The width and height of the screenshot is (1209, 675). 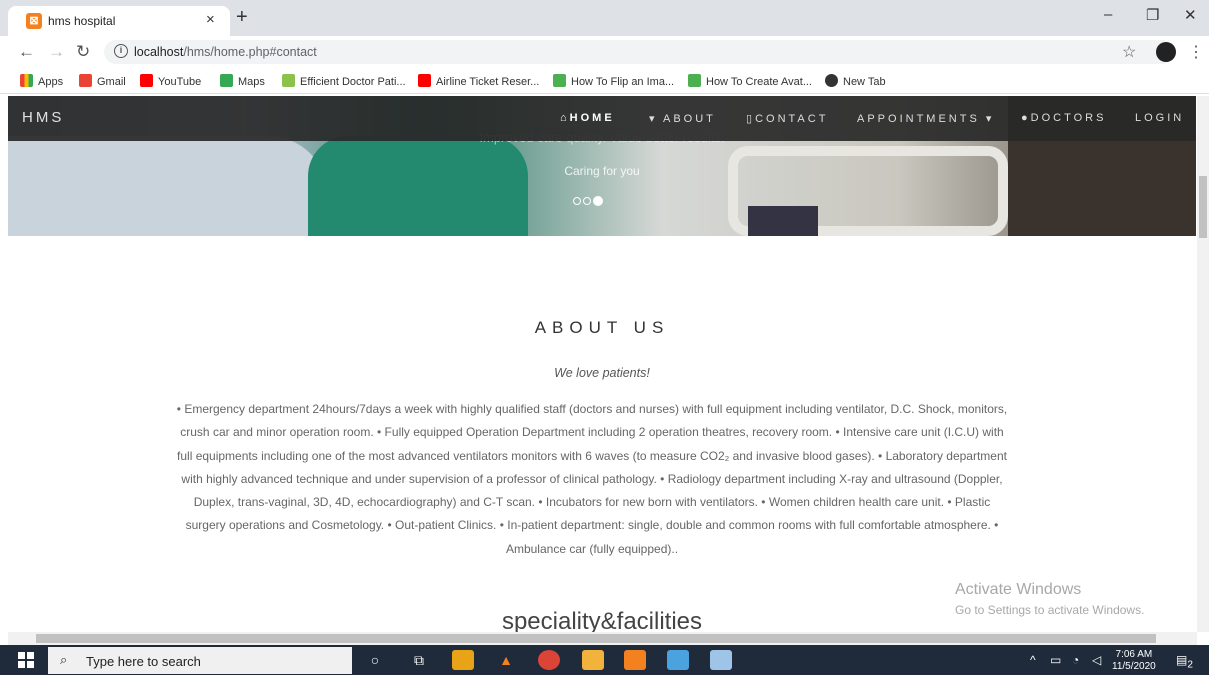 What do you see at coordinates (602, 171) in the screenshot?
I see `hero-caption: Caring for you` at bounding box center [602, 171].